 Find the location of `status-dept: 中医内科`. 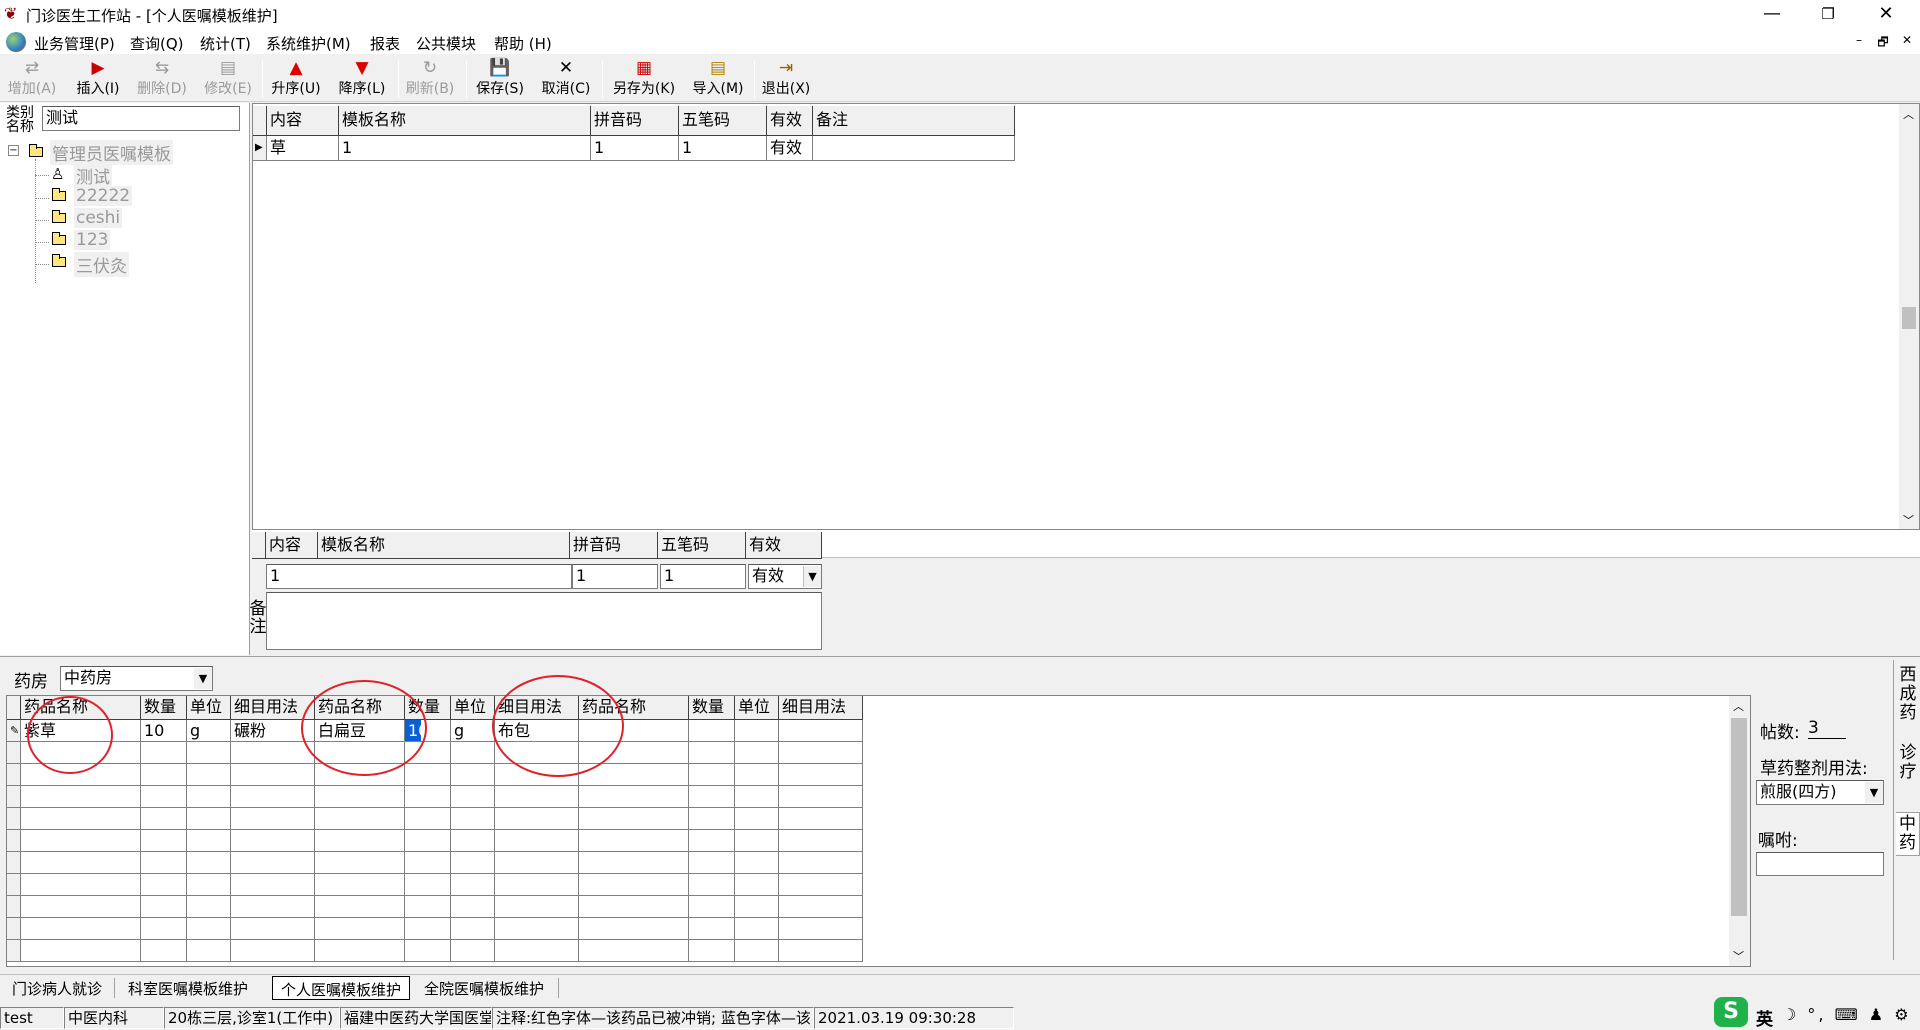

status-dept: 中医内科 is located at coordinates (114, 1018).